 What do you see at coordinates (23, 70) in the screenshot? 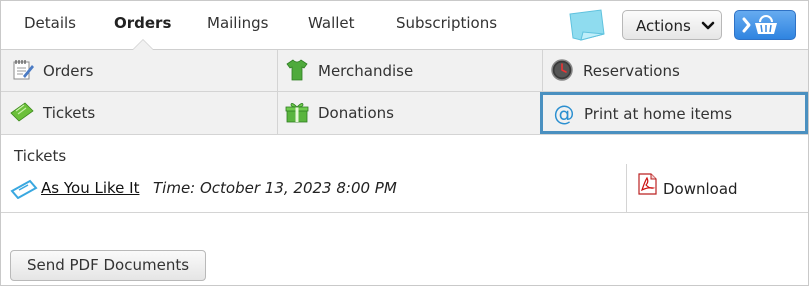
I see `notepad-icon` at bounding box center [23, 70].